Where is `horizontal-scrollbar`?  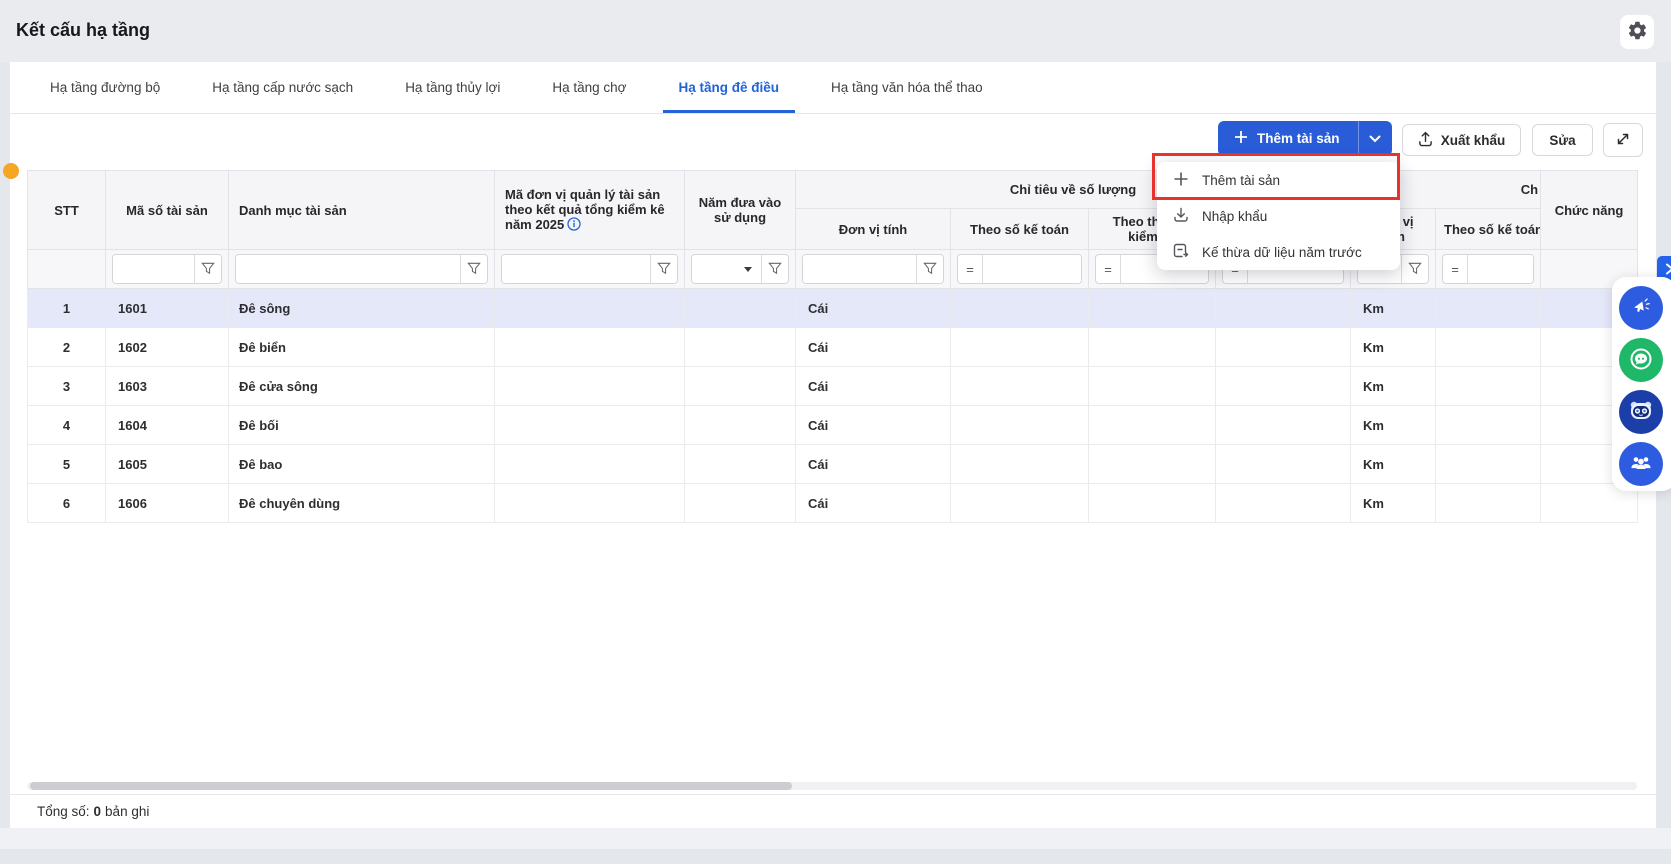 horizontal-scrollbar is located at coordinates (832, 786).